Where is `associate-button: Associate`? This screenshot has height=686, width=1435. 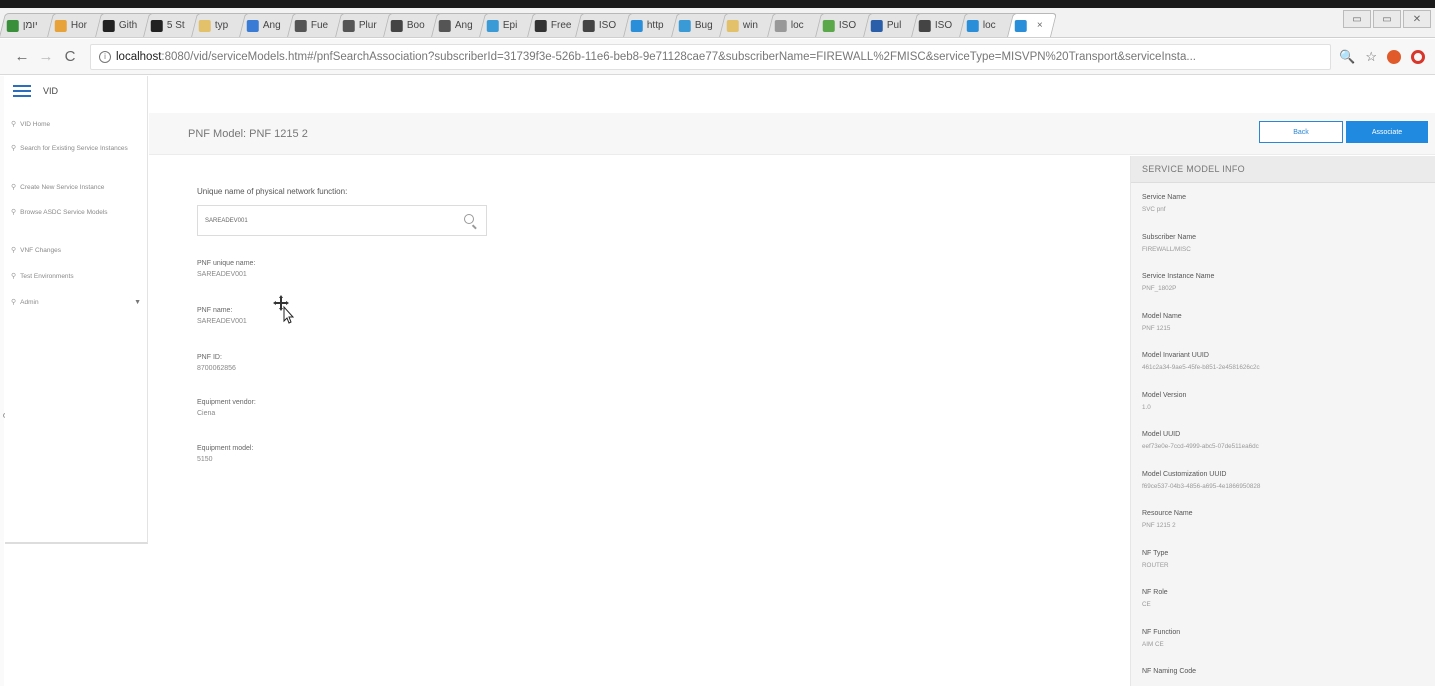
associate-button: Associate is located at coordinates (1387, 132).